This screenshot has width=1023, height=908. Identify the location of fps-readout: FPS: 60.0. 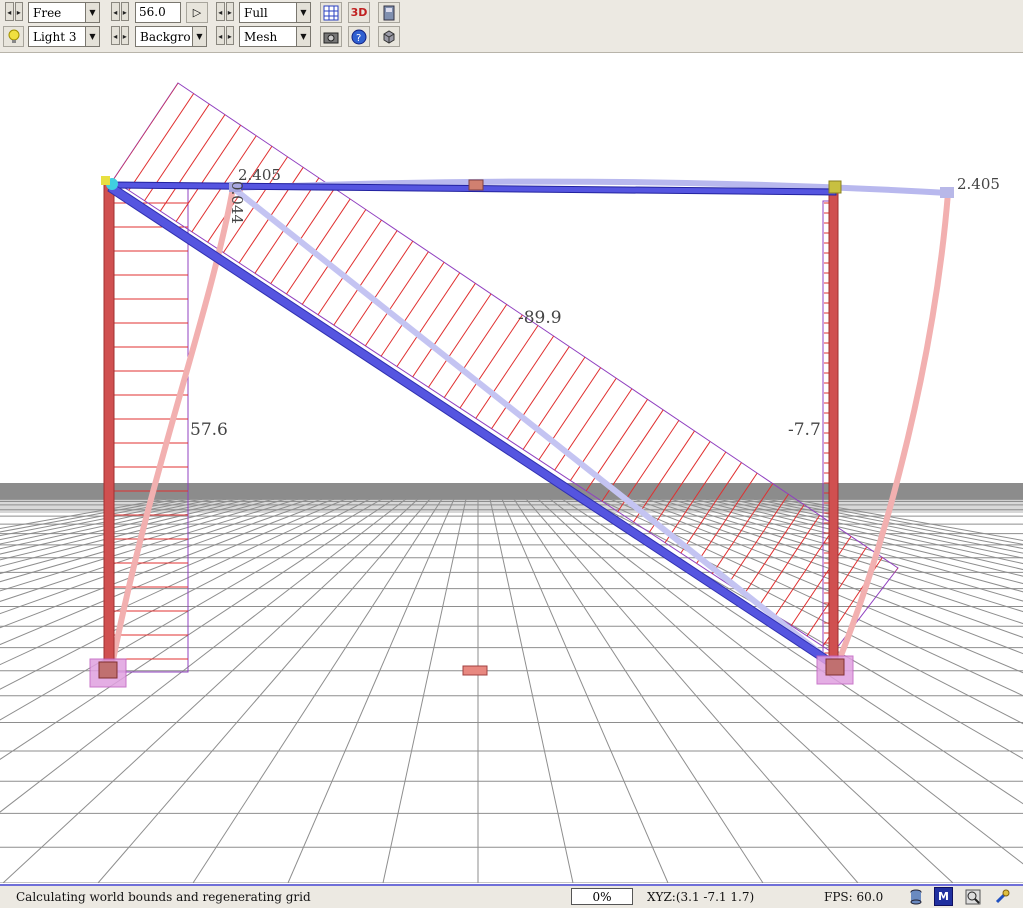
(854, 897).